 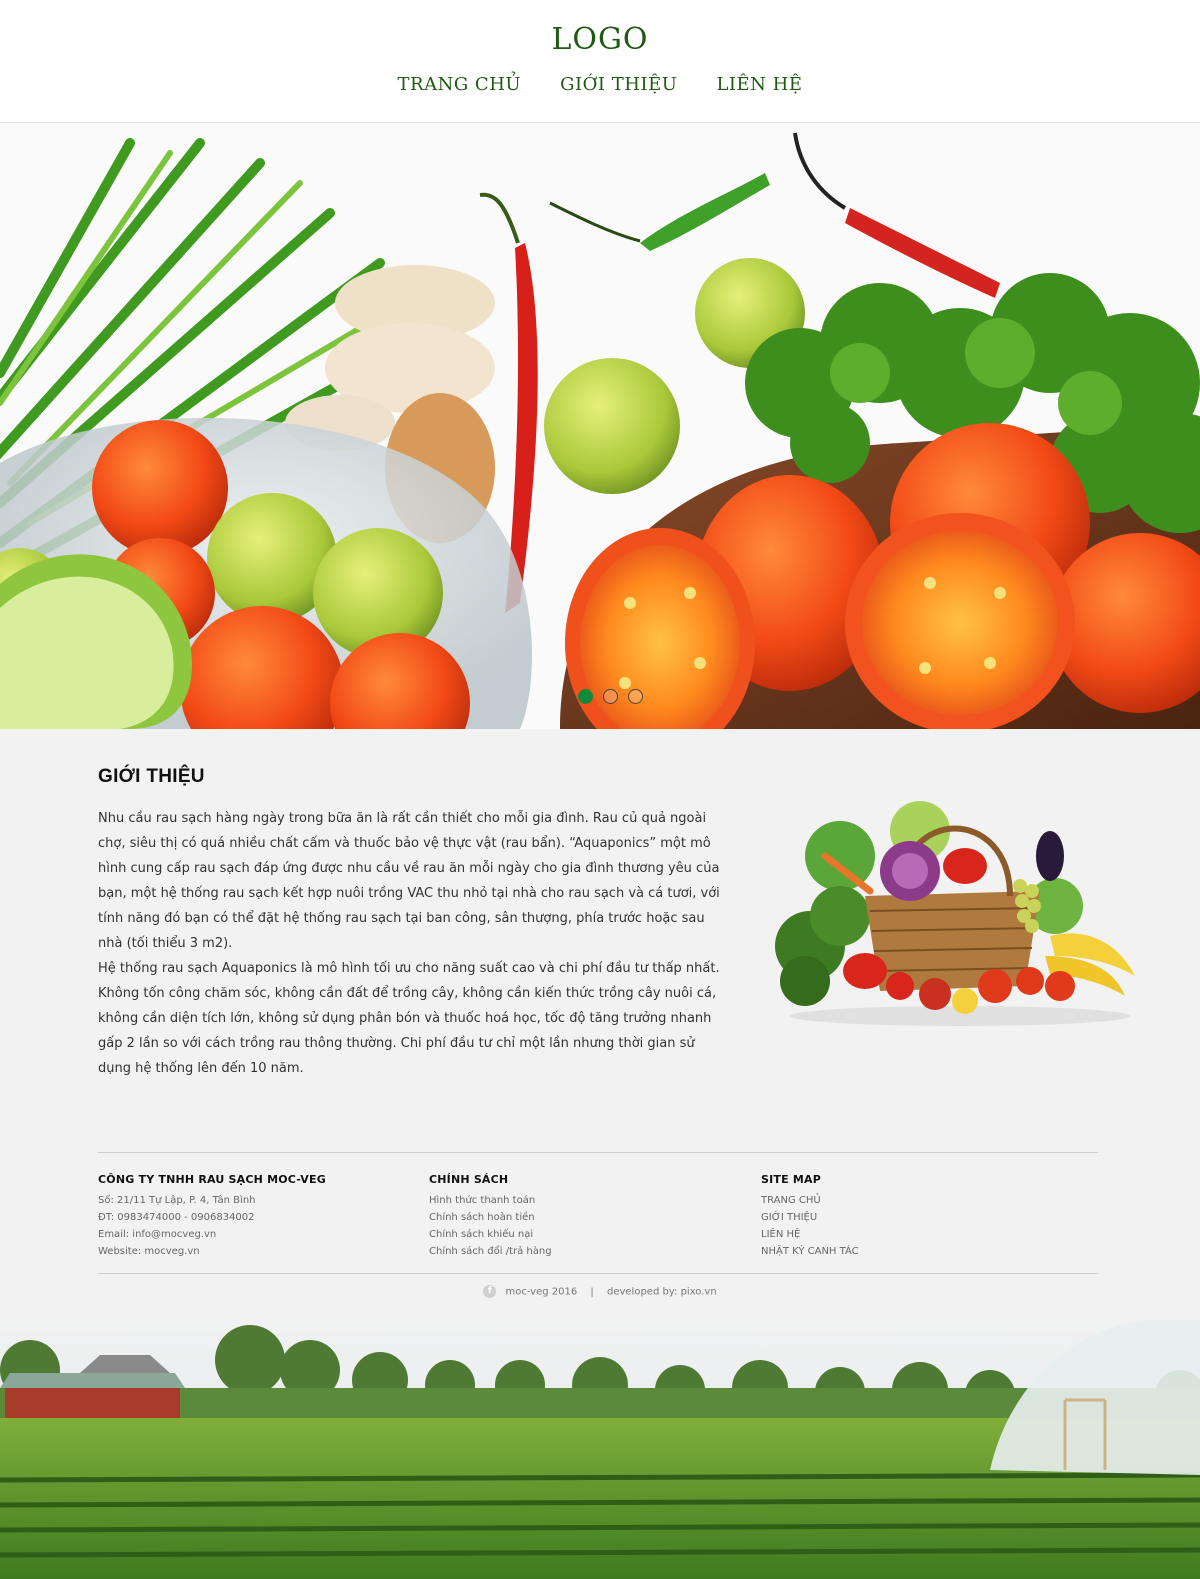 I want to click on sitemap-title: SITE MAP, so click(x=791, y=1179).